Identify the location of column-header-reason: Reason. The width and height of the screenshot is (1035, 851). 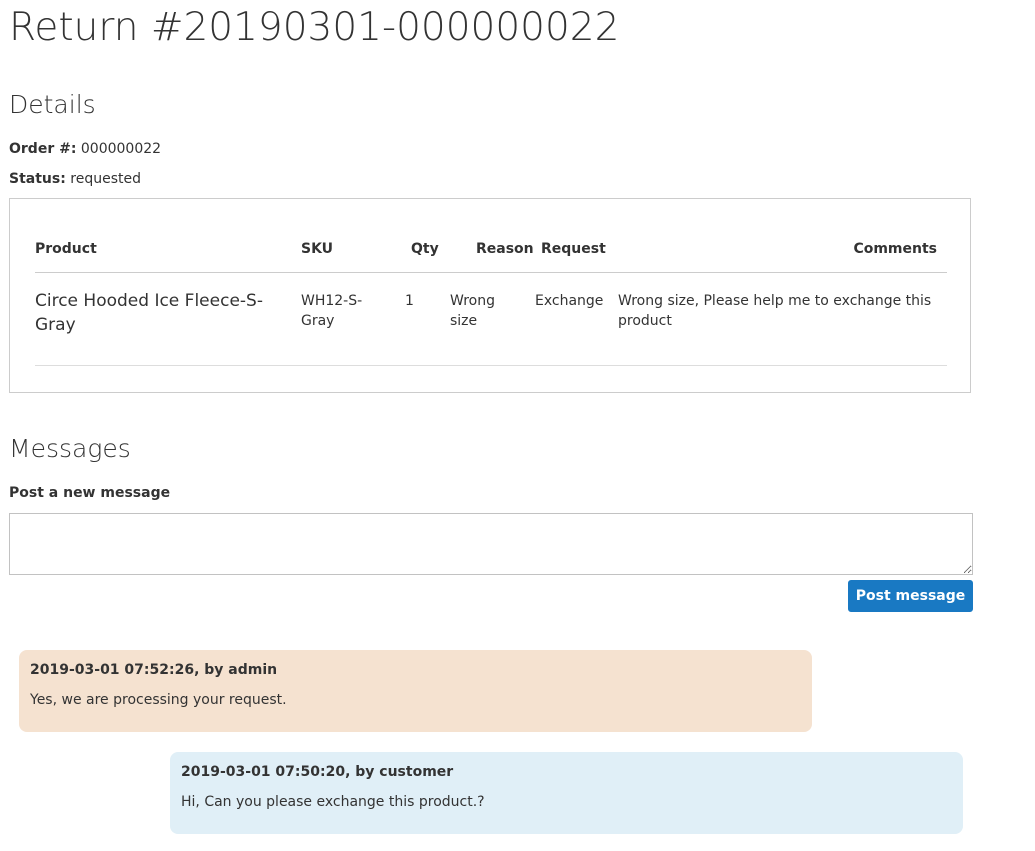
(491, 250).